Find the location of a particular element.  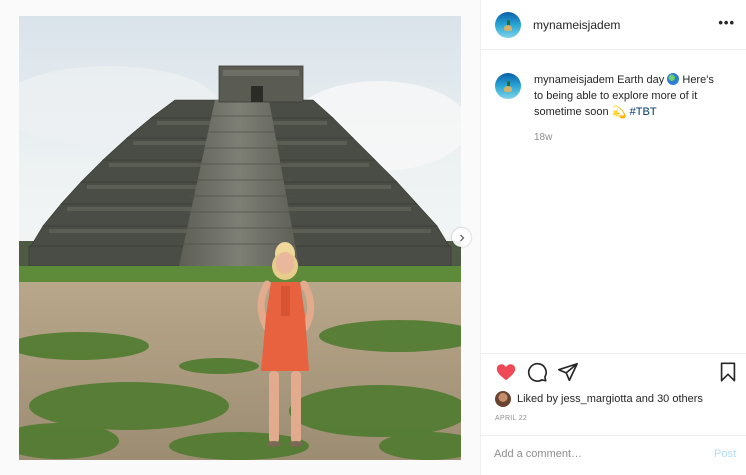

bookmark-icon is located at coordinates (728, 372).